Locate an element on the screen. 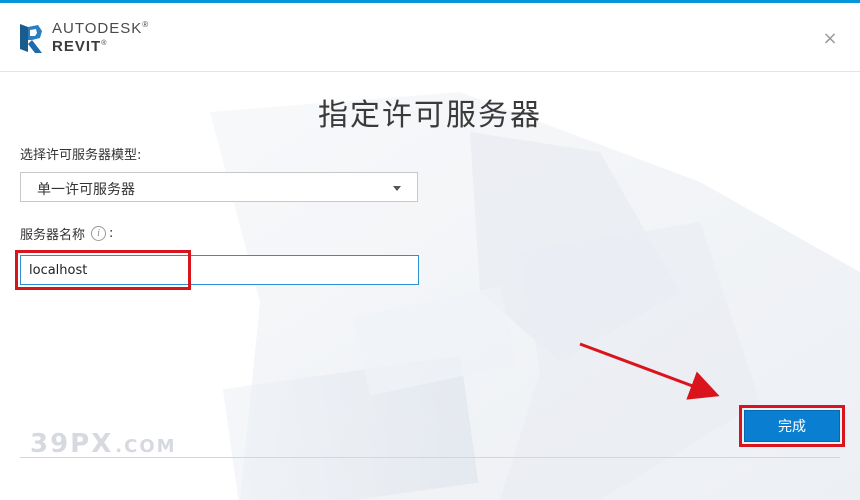 This screenshot has height=500, width=860. dialog-header: AUTODESK® REVIT® × is located at coordinates (430, 37).